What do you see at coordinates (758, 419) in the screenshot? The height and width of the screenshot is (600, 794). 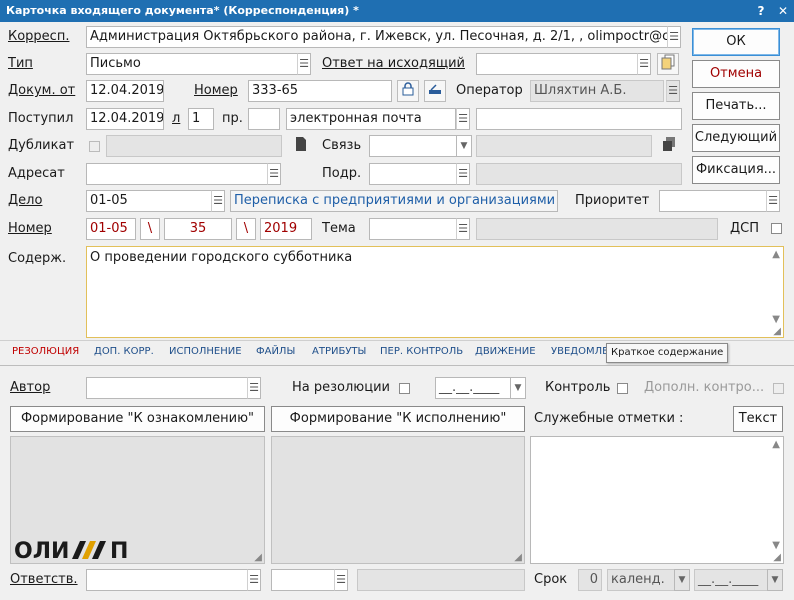 I see `text-button: Текст` at bounding box center [758, 419].